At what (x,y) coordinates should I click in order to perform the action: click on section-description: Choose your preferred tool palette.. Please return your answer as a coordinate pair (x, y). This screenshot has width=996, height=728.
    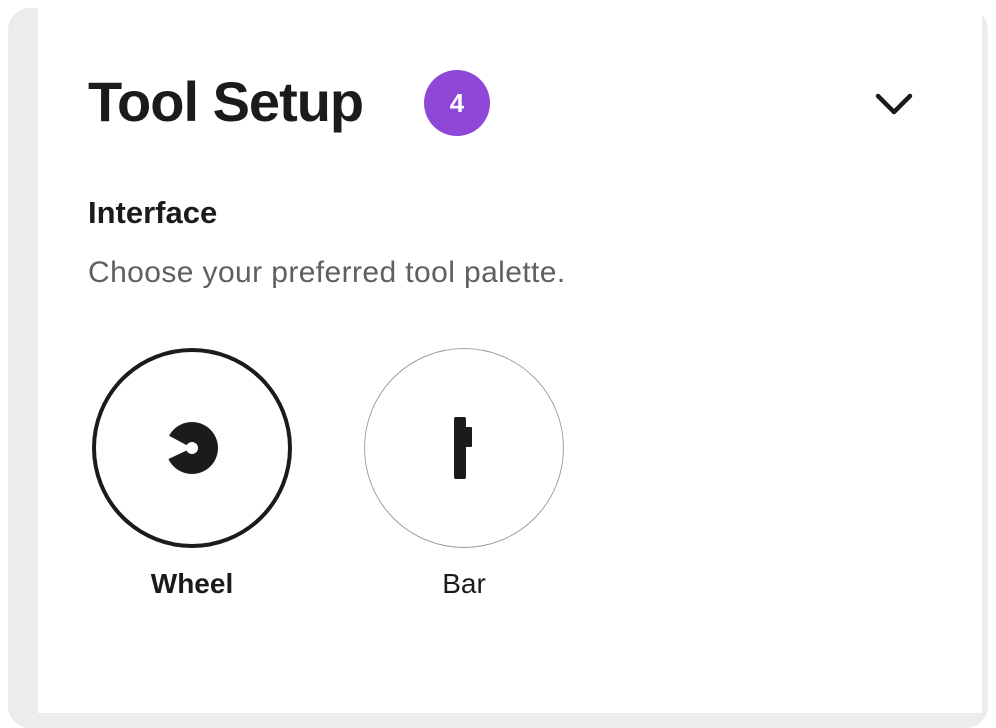
    Looking at the image, I should click on (327, 272).